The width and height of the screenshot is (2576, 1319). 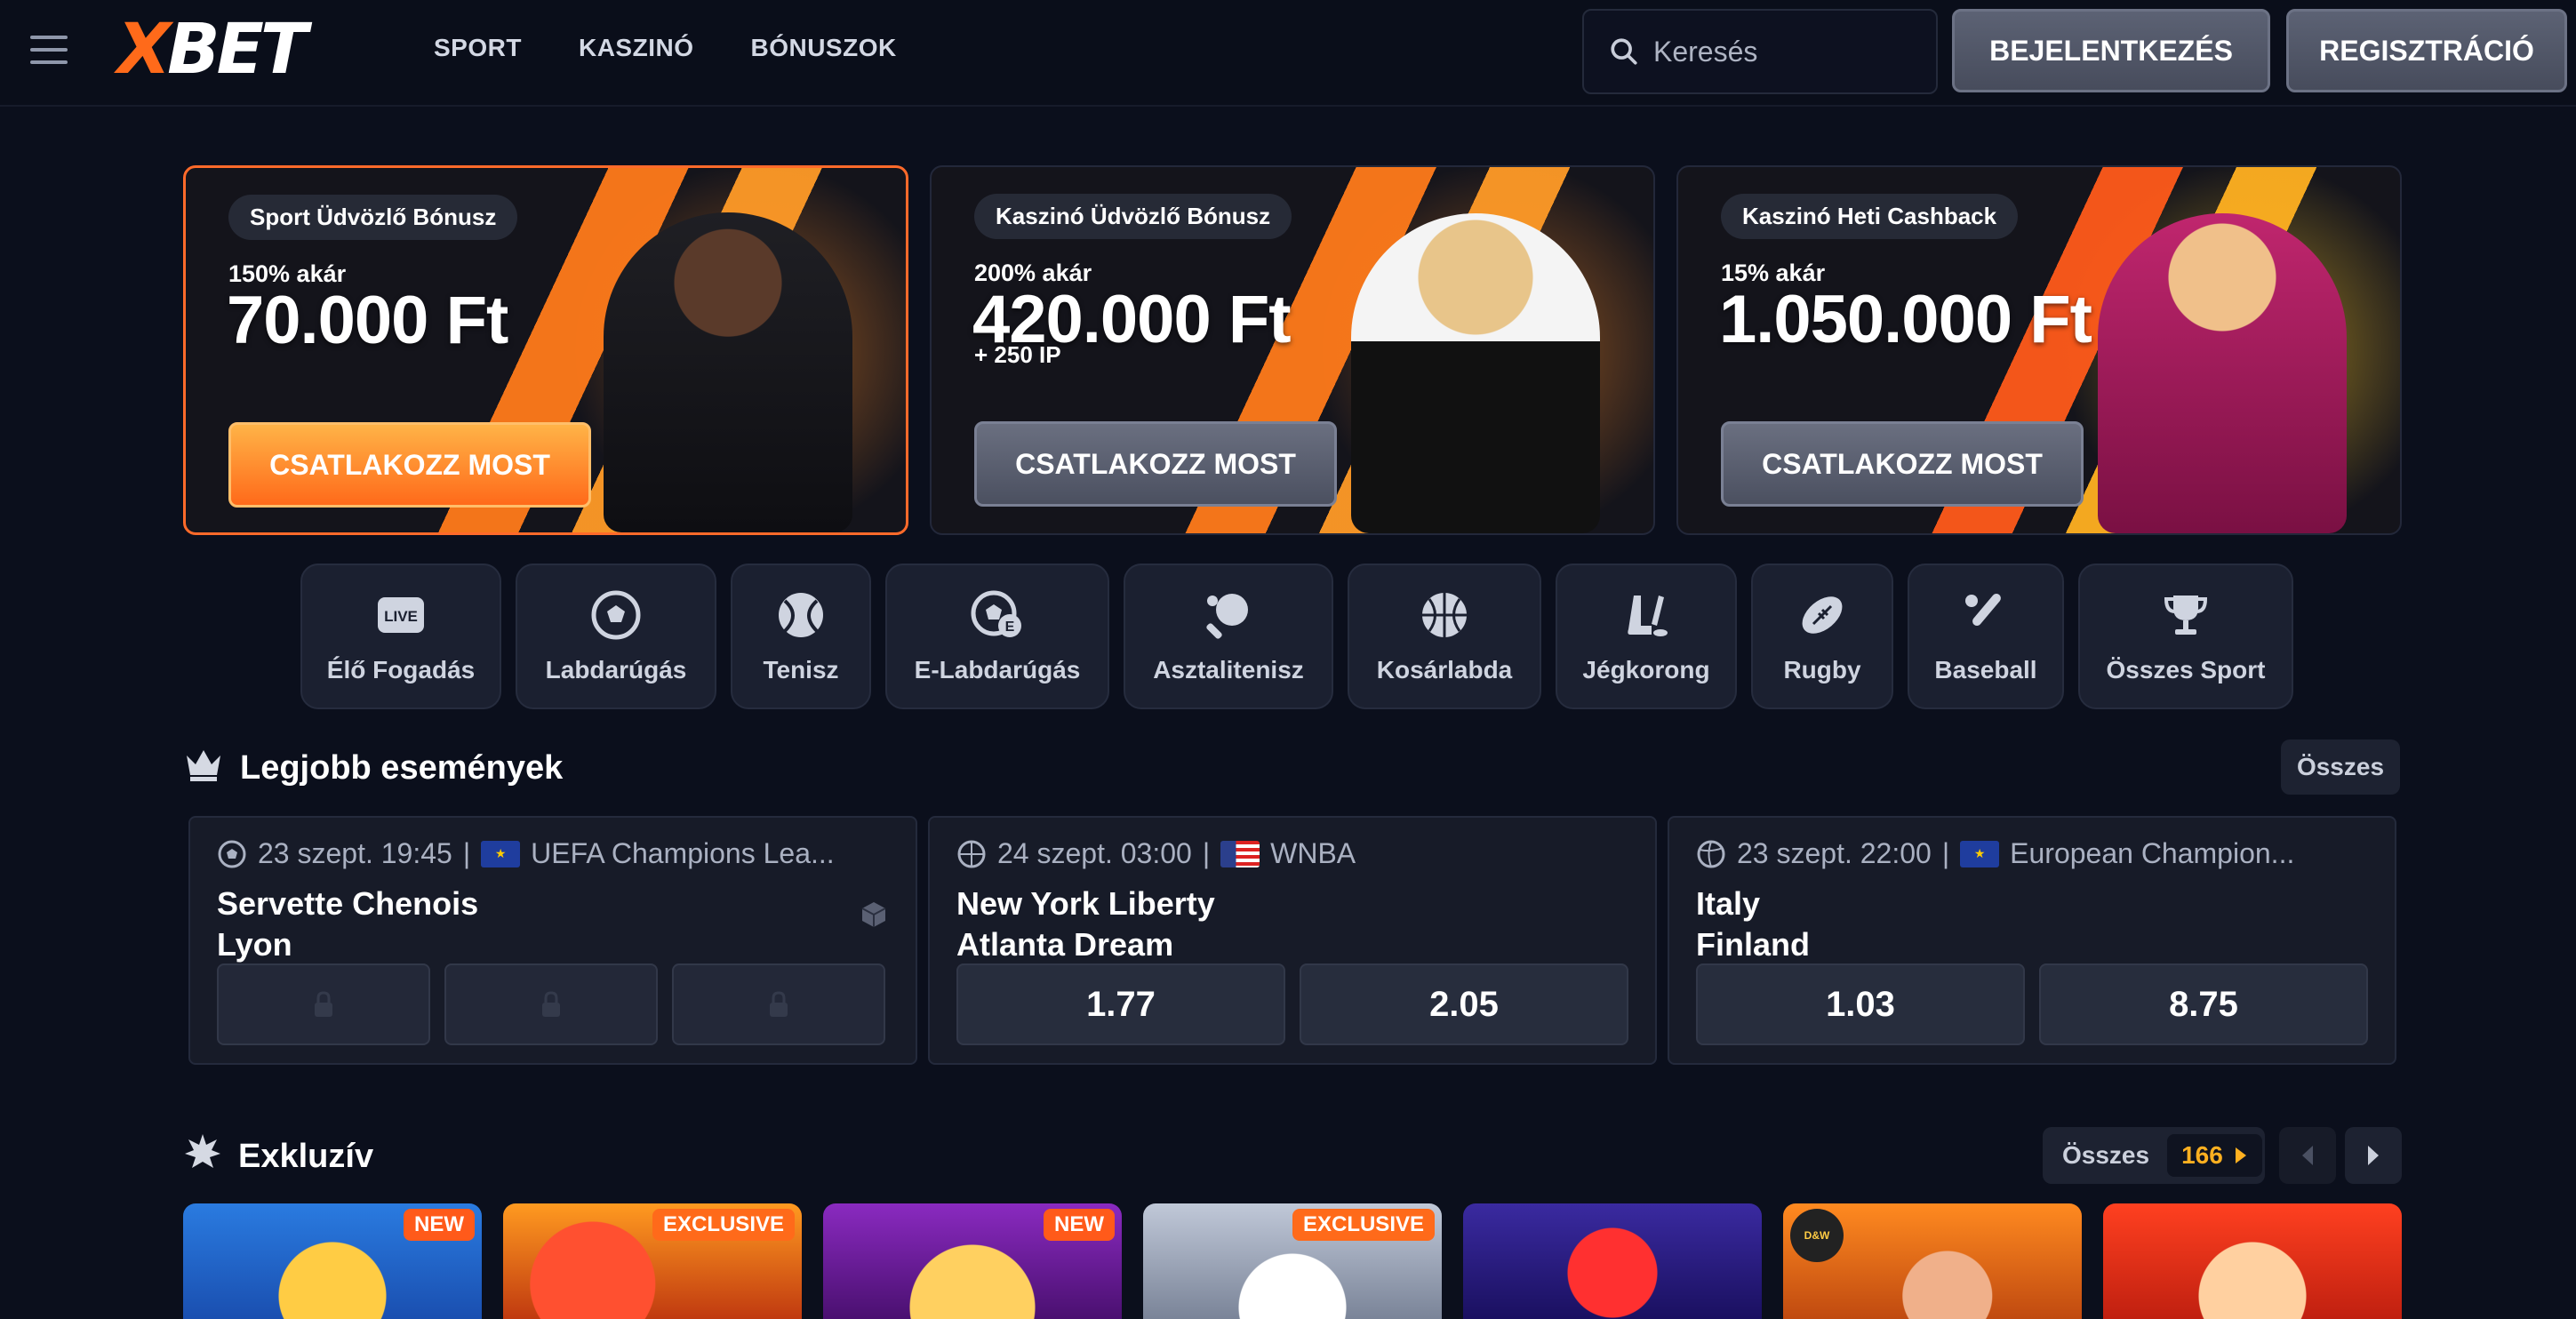 I want to click on sport-tile-table-tennis: Asztalitenisz, so click(x=1228, y=636).